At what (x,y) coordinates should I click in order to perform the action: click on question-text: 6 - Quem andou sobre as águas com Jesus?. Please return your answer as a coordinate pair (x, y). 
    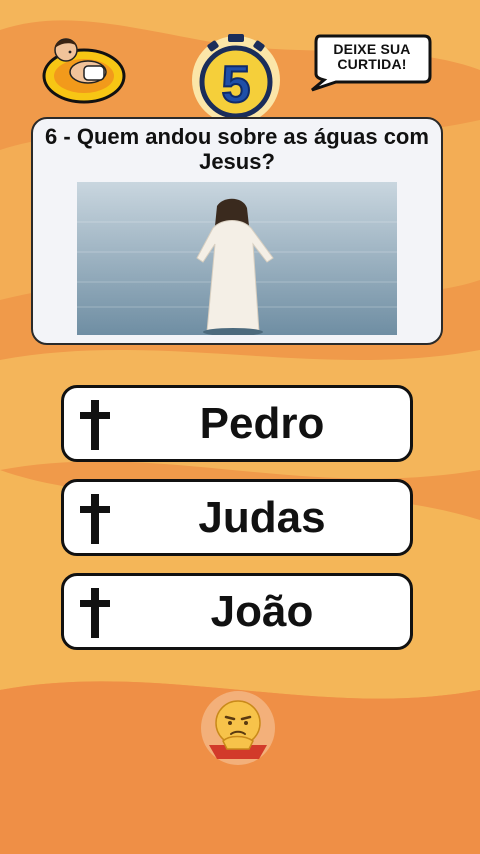
    Looking at the image, I should click on (237, 149).